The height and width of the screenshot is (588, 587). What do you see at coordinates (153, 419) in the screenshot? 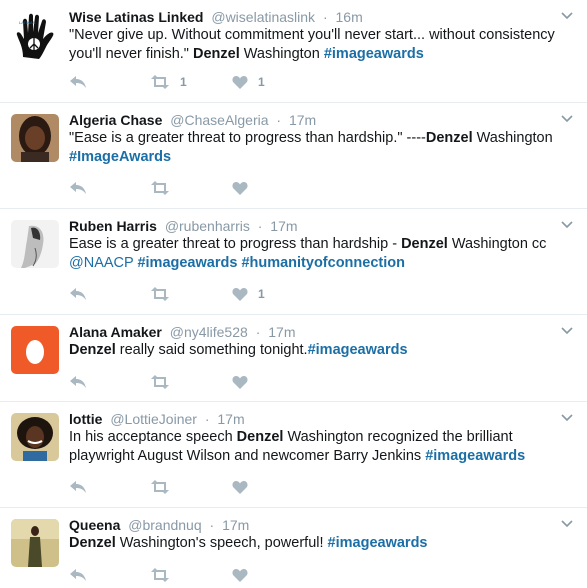
I see `user-handle: @LottieJoiner` at bounding box center [153, 419].